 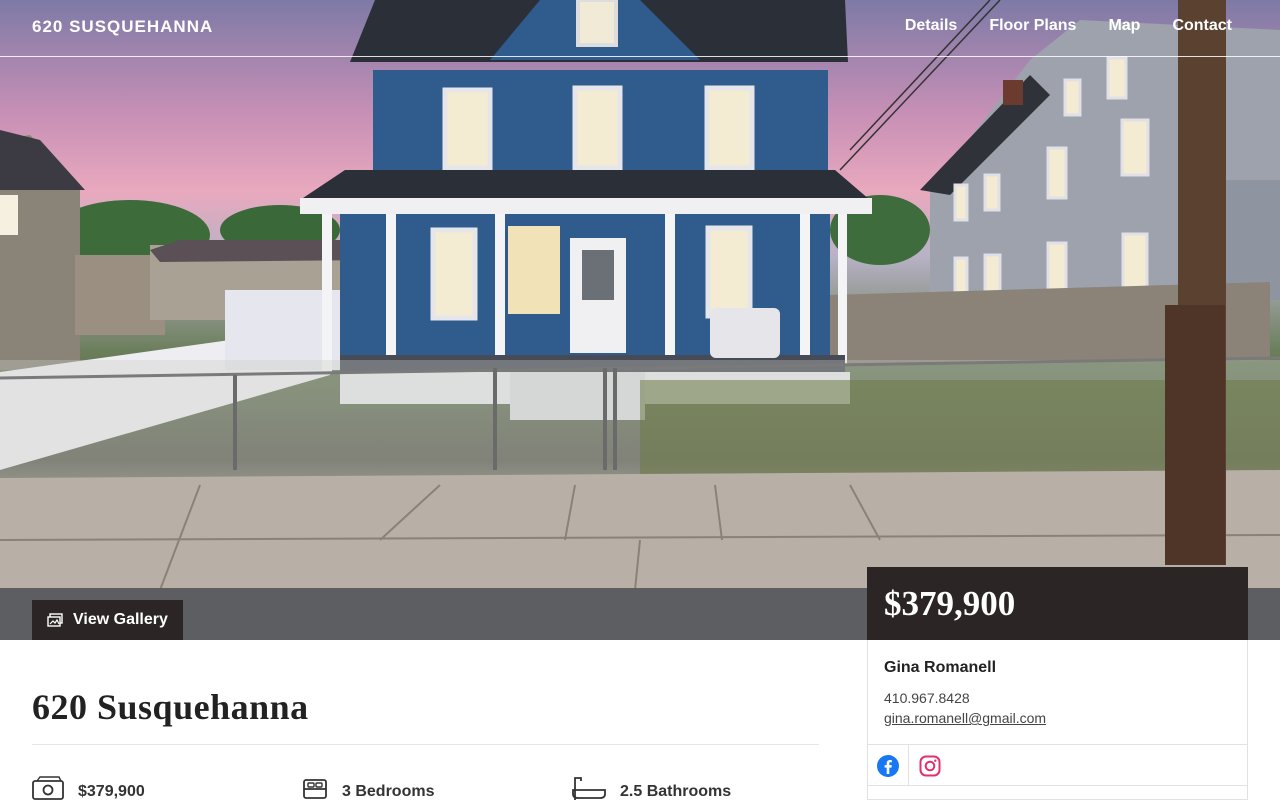 What do you see at coordinates (1057, 765) in the screenshot?
I see `agent-social-links` at bounding box center [1057, 765].